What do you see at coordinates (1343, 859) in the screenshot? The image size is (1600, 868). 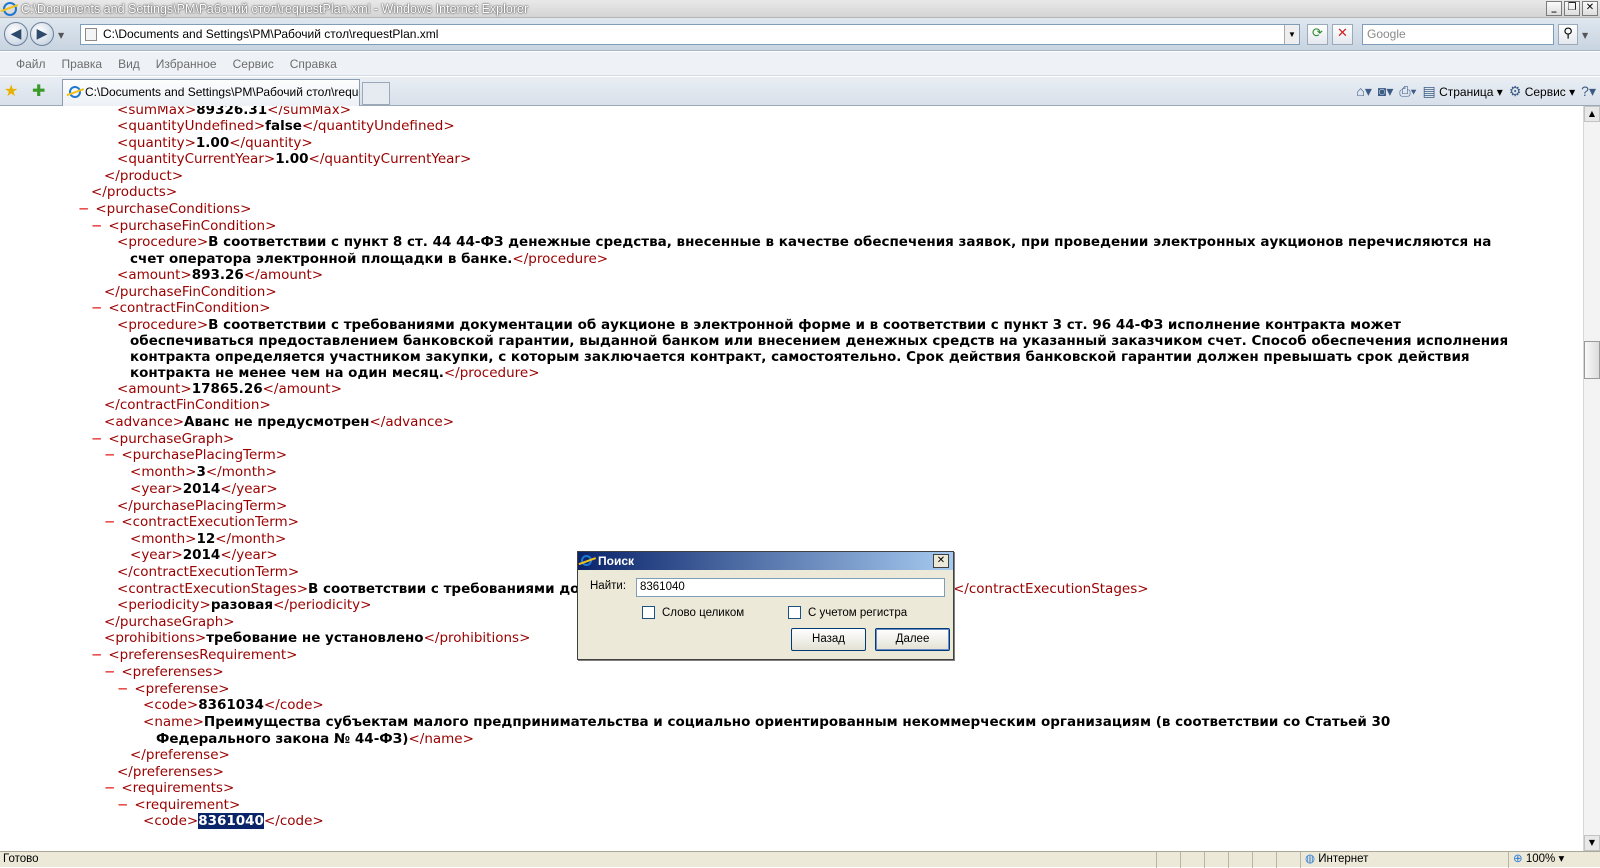 I see `zone-label: Интернет` at bounding box center [1343, 859].